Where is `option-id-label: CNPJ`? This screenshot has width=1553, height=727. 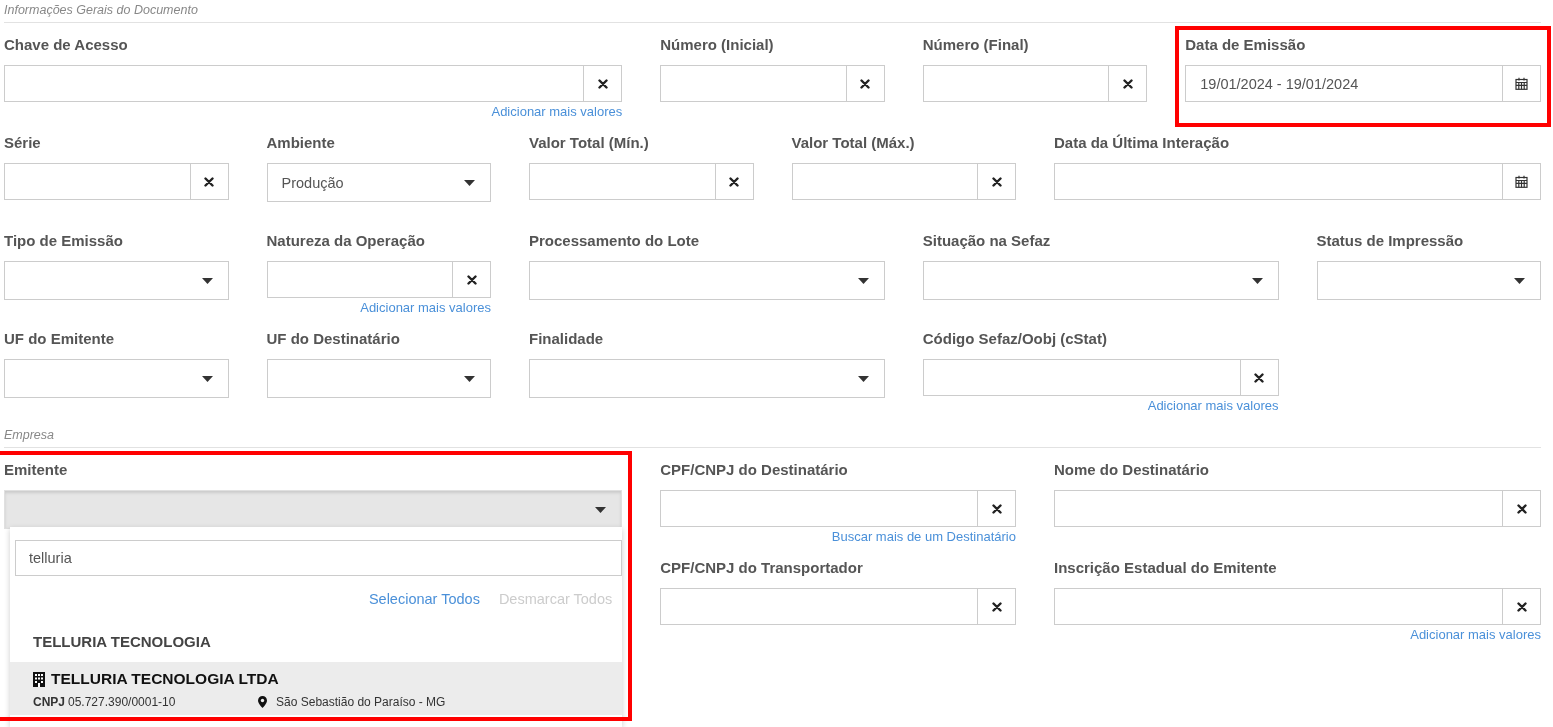
option-id-label: CNPJ is located at coordinates (49, 702).